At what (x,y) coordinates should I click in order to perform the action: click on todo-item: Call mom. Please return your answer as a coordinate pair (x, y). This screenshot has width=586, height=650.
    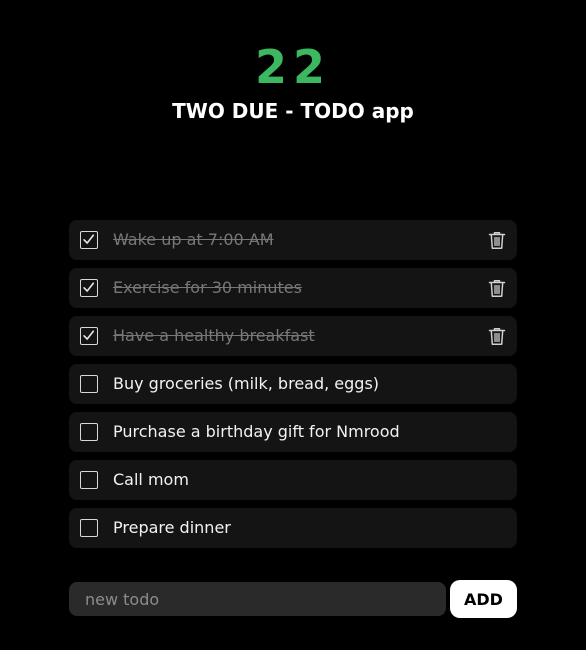
    Looking at the image, I should click on (293, 480).